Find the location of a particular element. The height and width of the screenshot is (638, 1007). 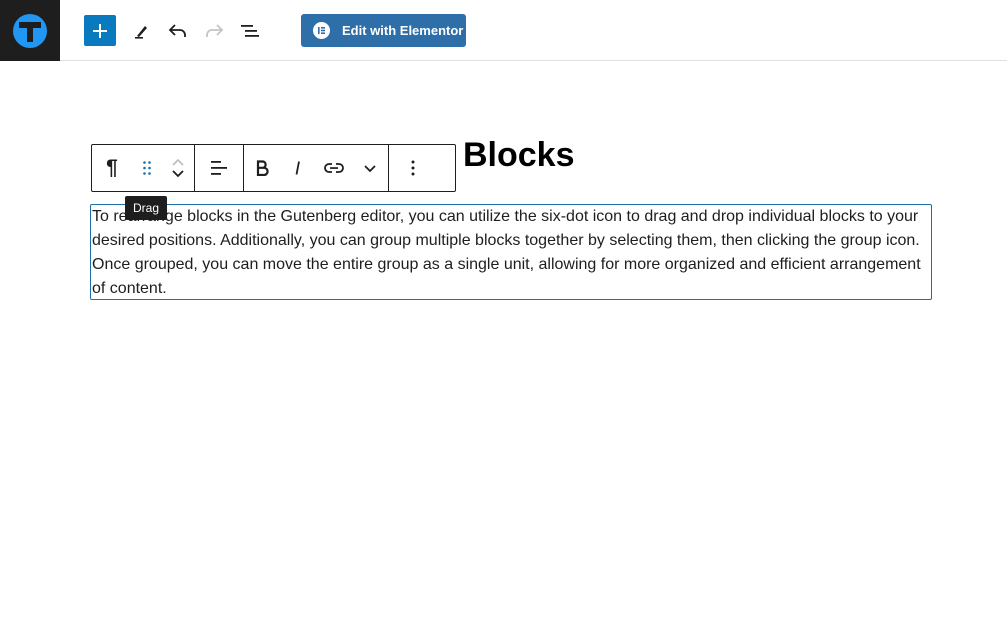

heading-visible-text: Blocks is located at coordinates (519, 155).